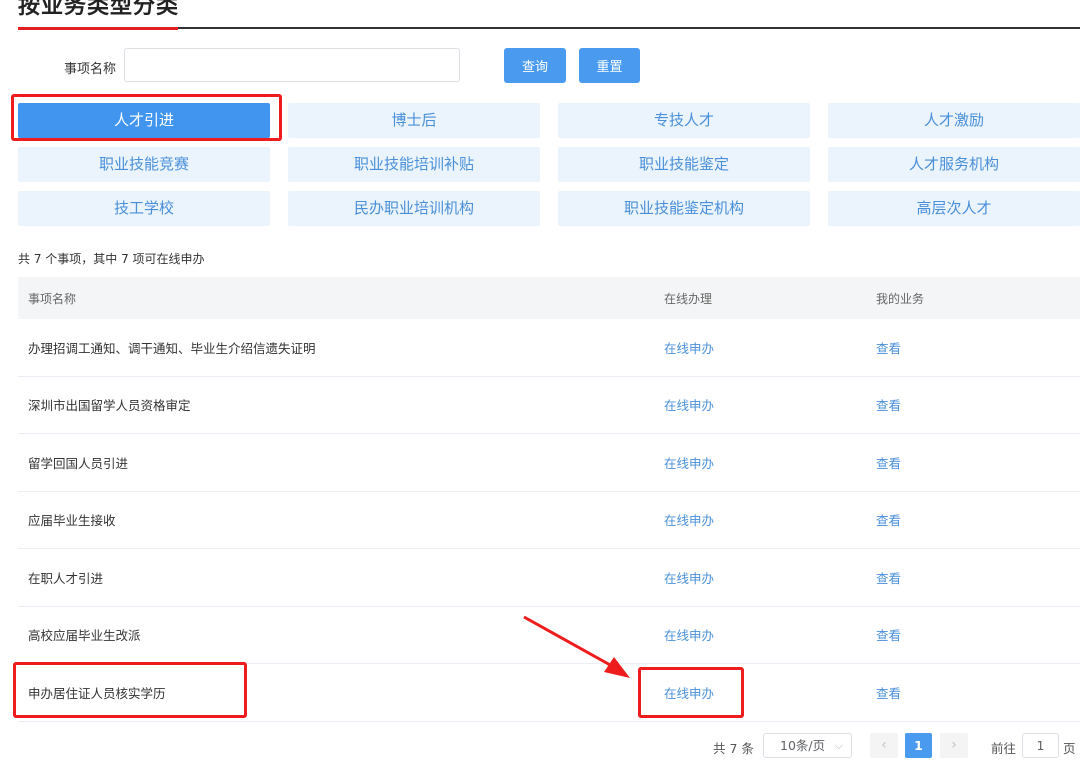  Describe the element at coordinates (1069, 748) in the screenshot. I see `page-unit-label: 页` at that location.